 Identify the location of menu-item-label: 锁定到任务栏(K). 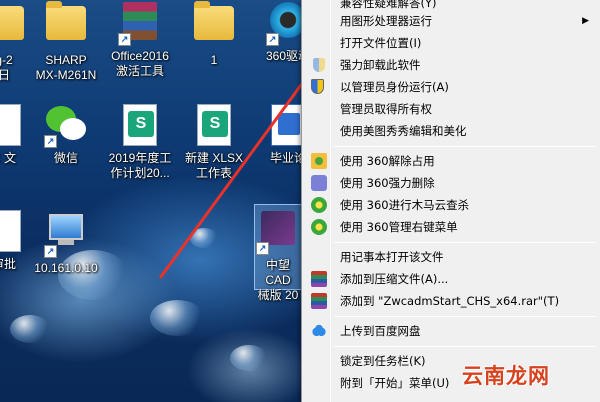
(383, 361).